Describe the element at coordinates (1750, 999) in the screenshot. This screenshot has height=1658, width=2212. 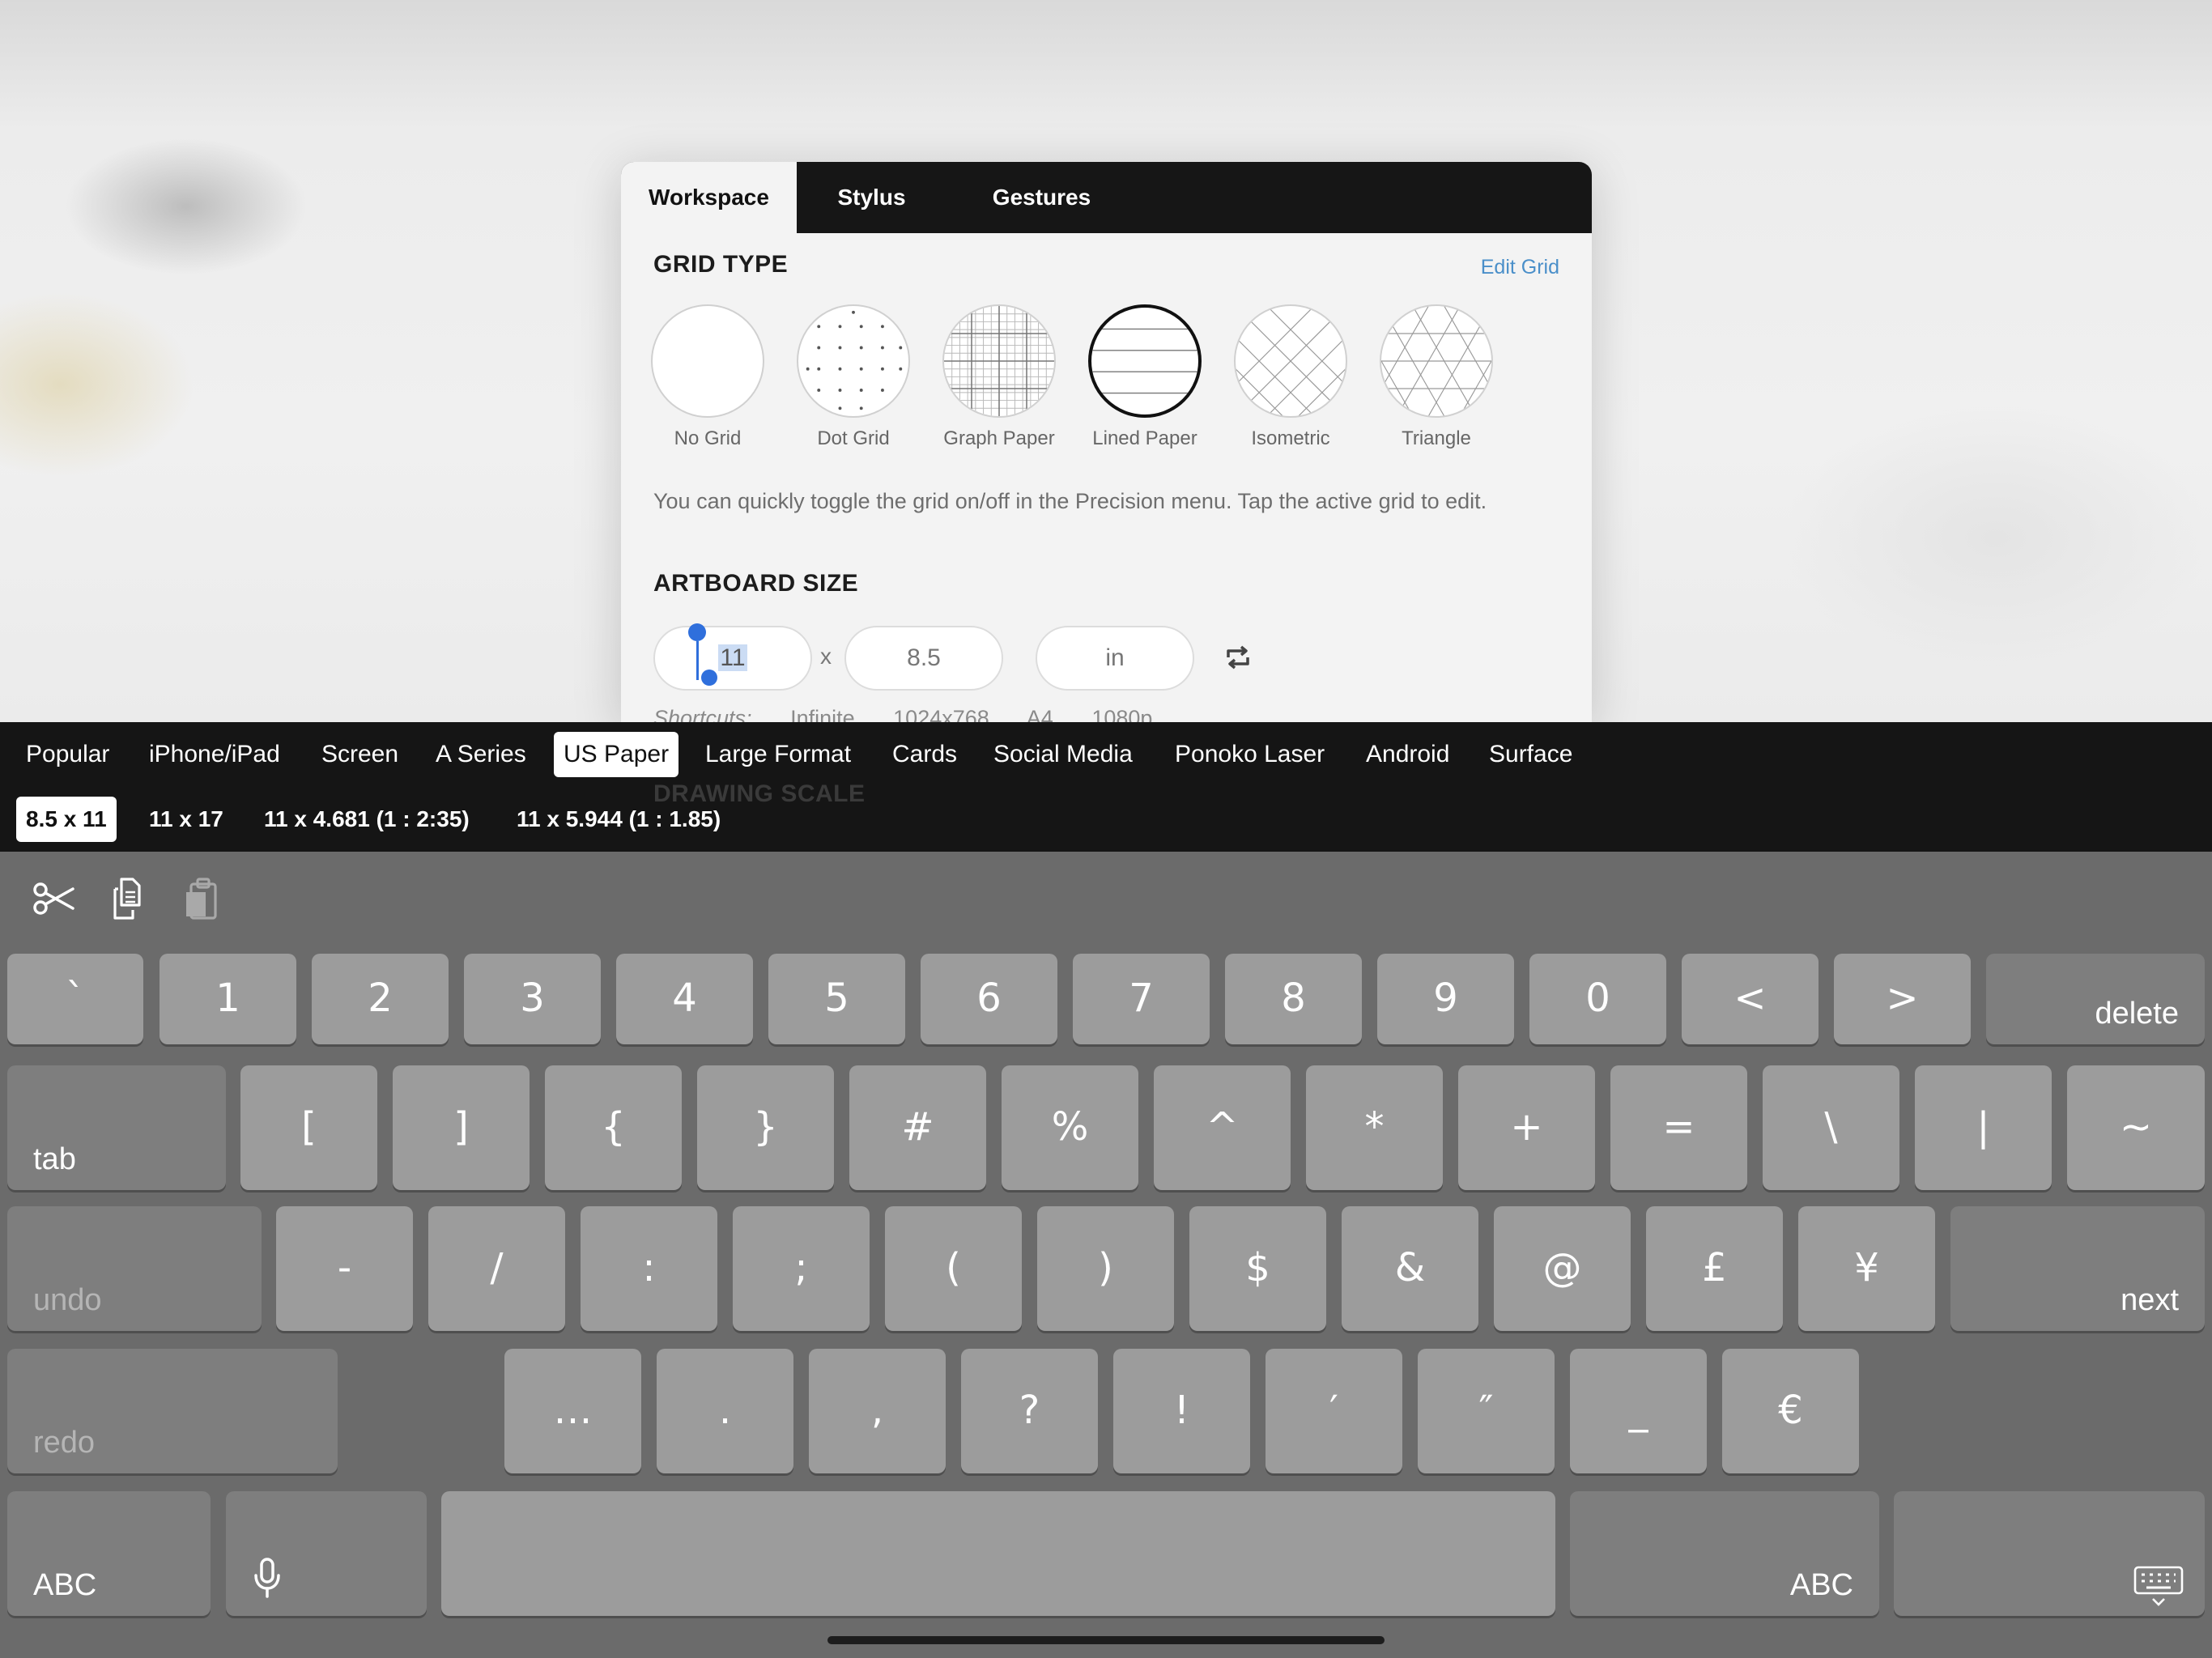
I see `key-less-than: <` at that location.